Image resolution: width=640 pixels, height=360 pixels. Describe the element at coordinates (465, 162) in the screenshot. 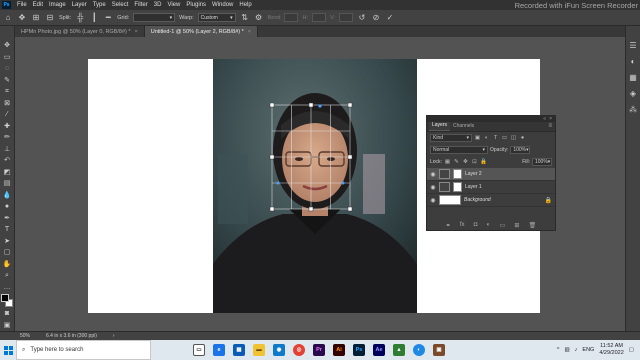

I see `lock-position-icon: ✥` at that location.